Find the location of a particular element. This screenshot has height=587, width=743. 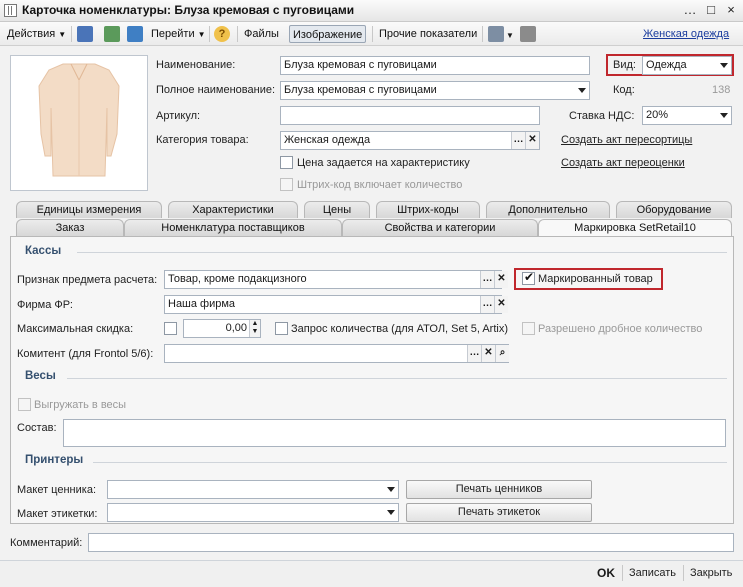

files-button: Файлы is located at coordinates (261, 34).